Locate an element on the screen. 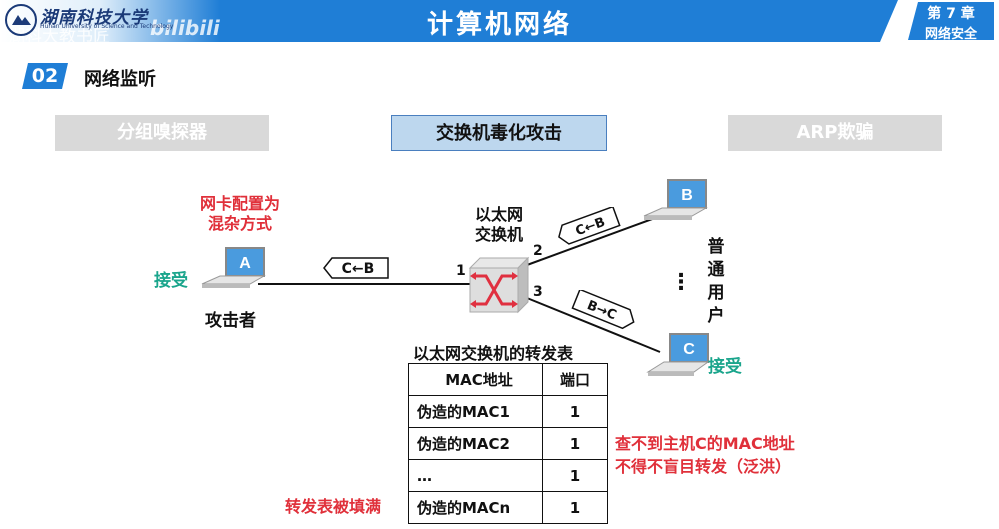 This screenshot has height=529, width=999. flooding-note-line1: 查不到主机C的MAC地址 is located at coordinates (705, 443).